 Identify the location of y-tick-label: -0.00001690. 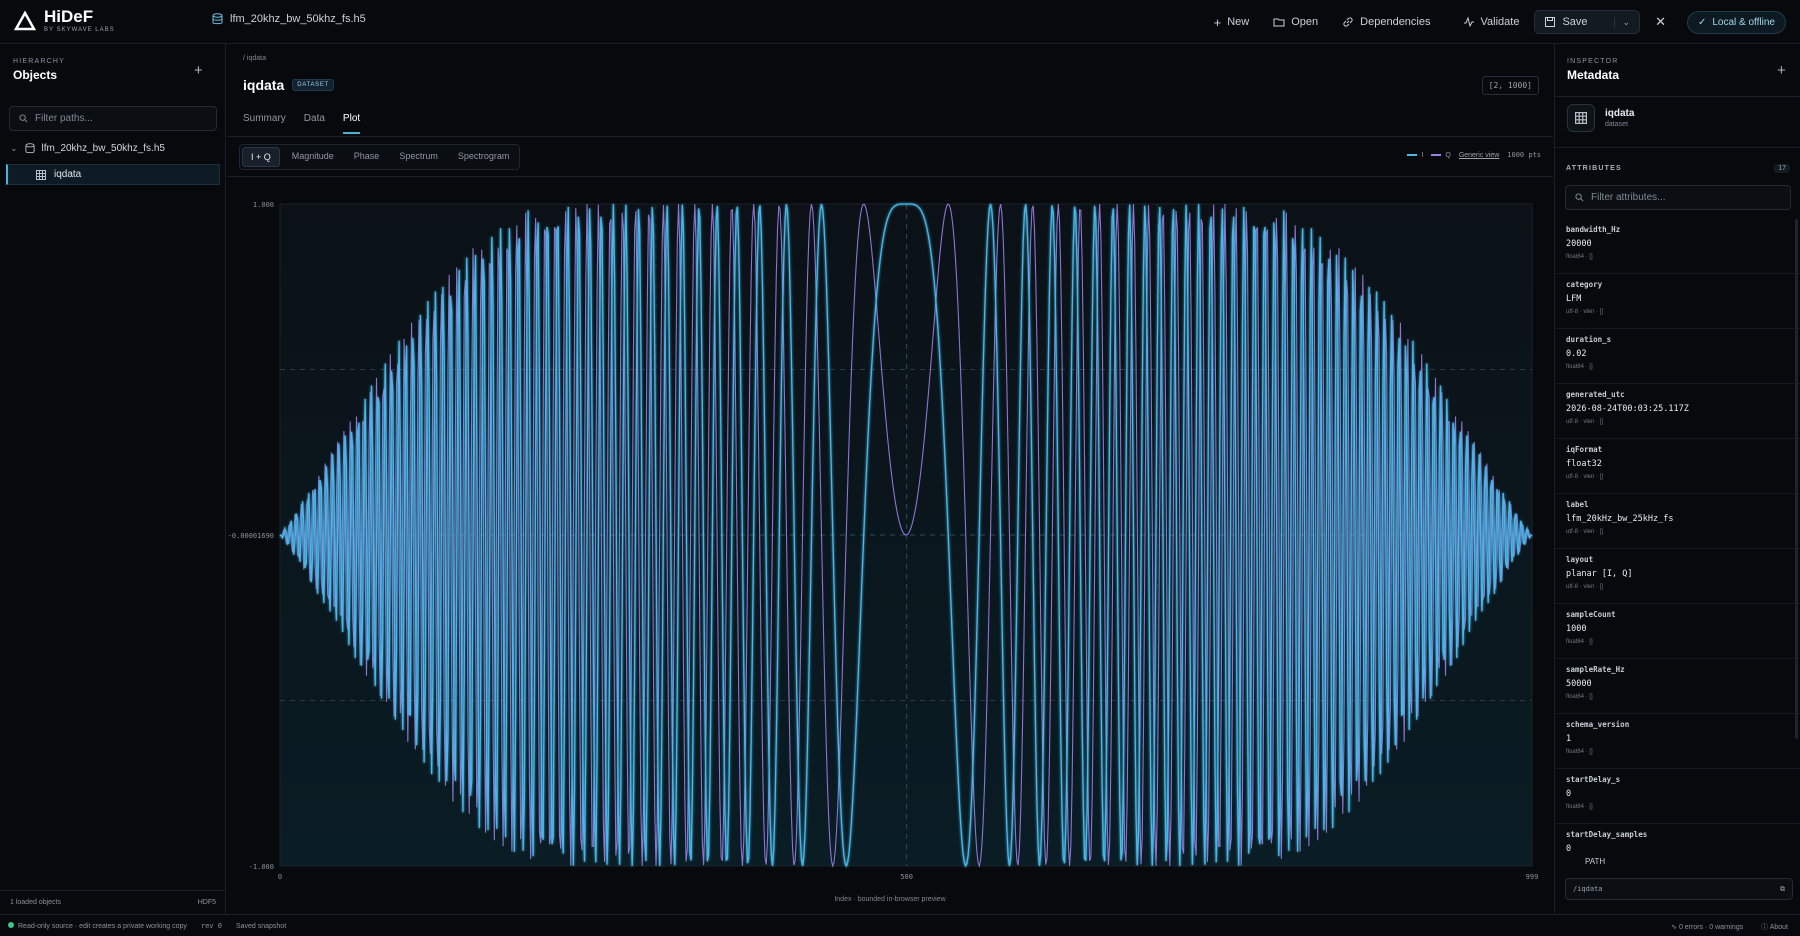
(251, 536).